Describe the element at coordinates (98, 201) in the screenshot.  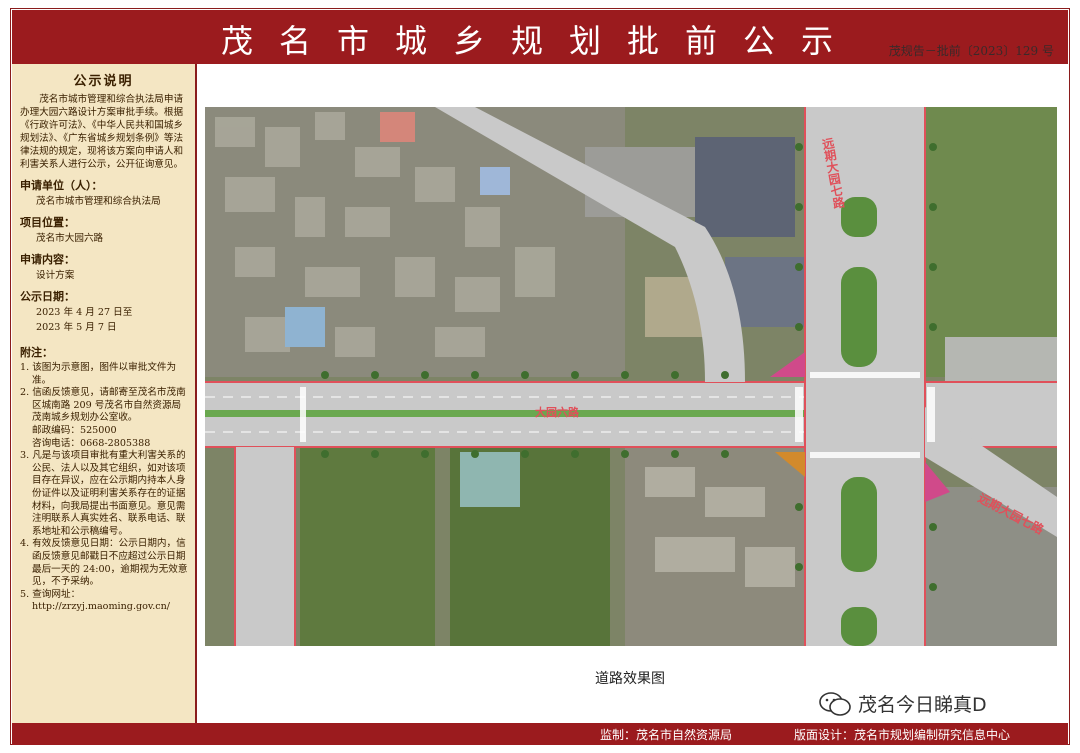
I see `applicant-value: 茂名市城市管理和综合执法局` at that location.